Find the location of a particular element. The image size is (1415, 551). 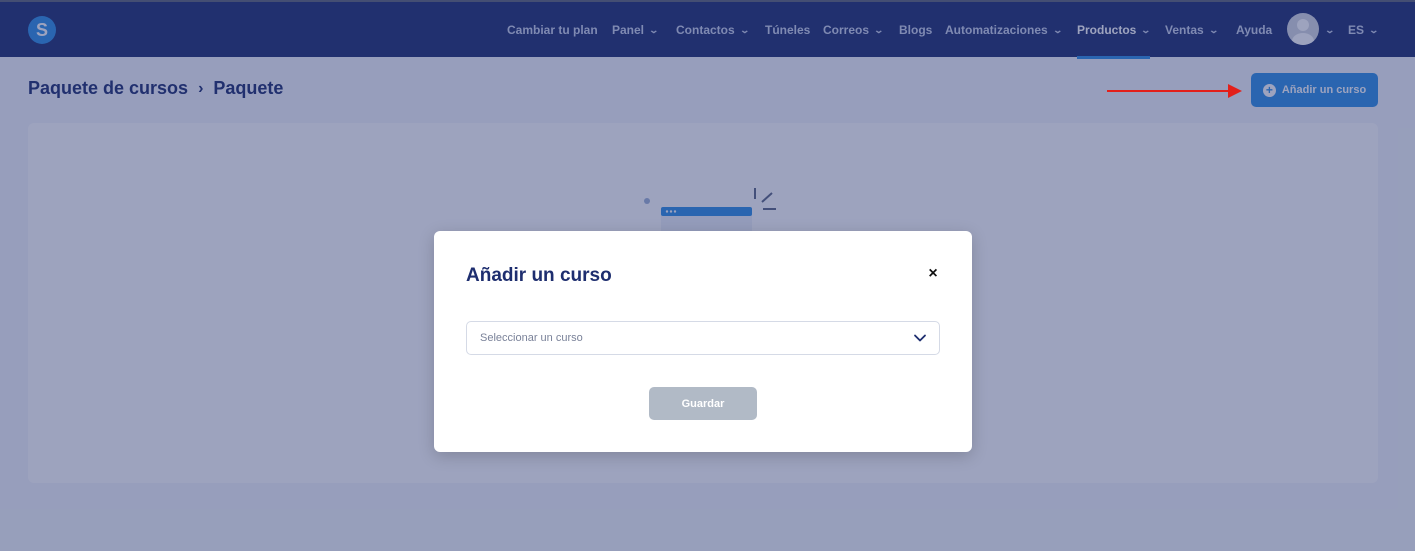

chevron-down-icon is located at coordinates (920, 338).